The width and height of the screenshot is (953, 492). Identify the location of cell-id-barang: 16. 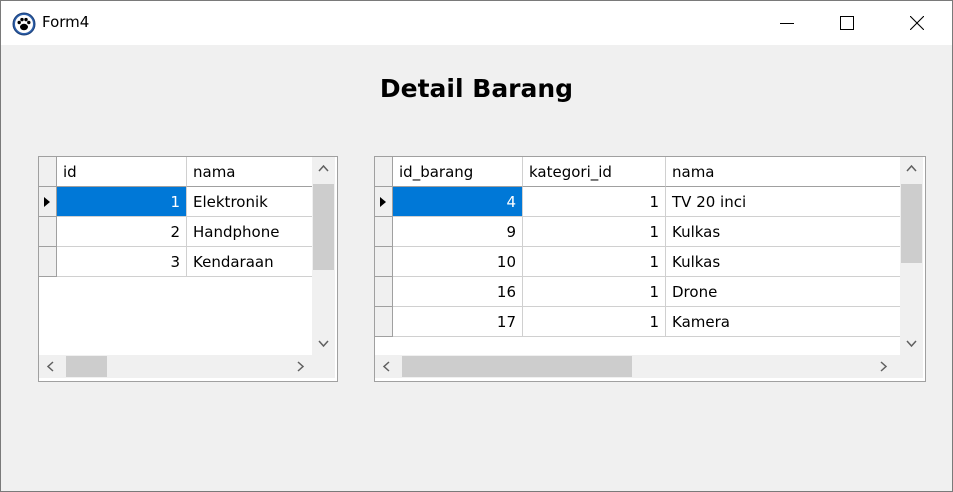
(458, 292).